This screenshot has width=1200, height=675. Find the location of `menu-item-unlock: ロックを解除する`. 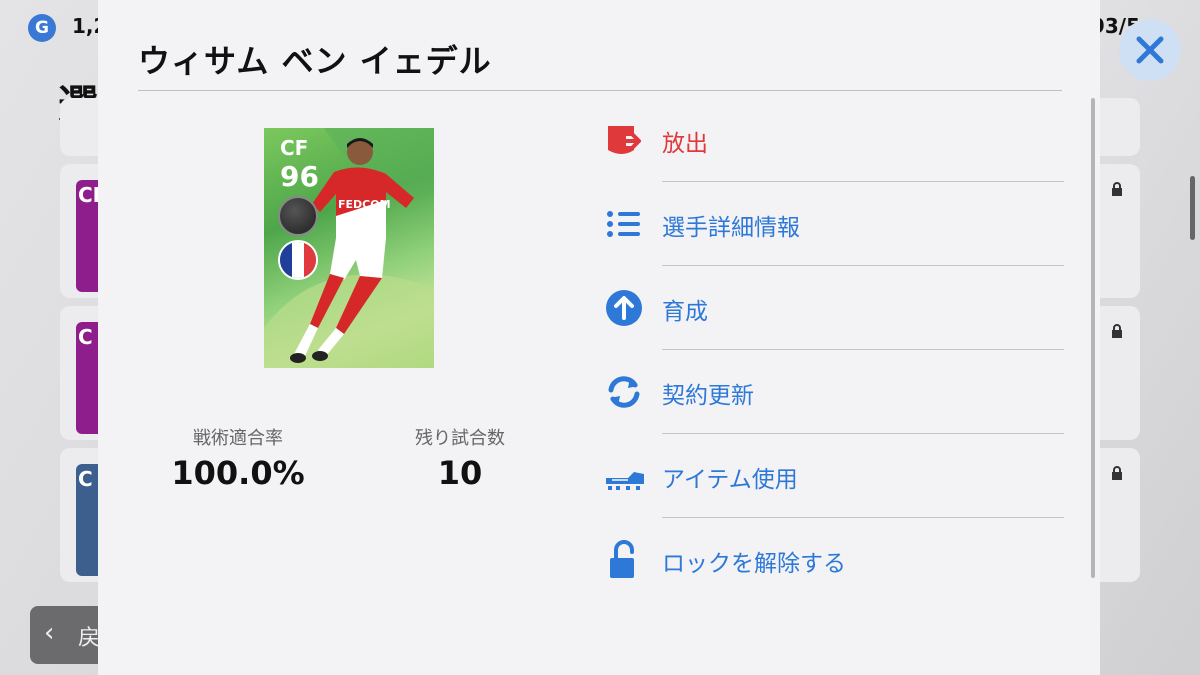

menu-item-unlock: ロックを解除する is located at coordinates (831, 560).